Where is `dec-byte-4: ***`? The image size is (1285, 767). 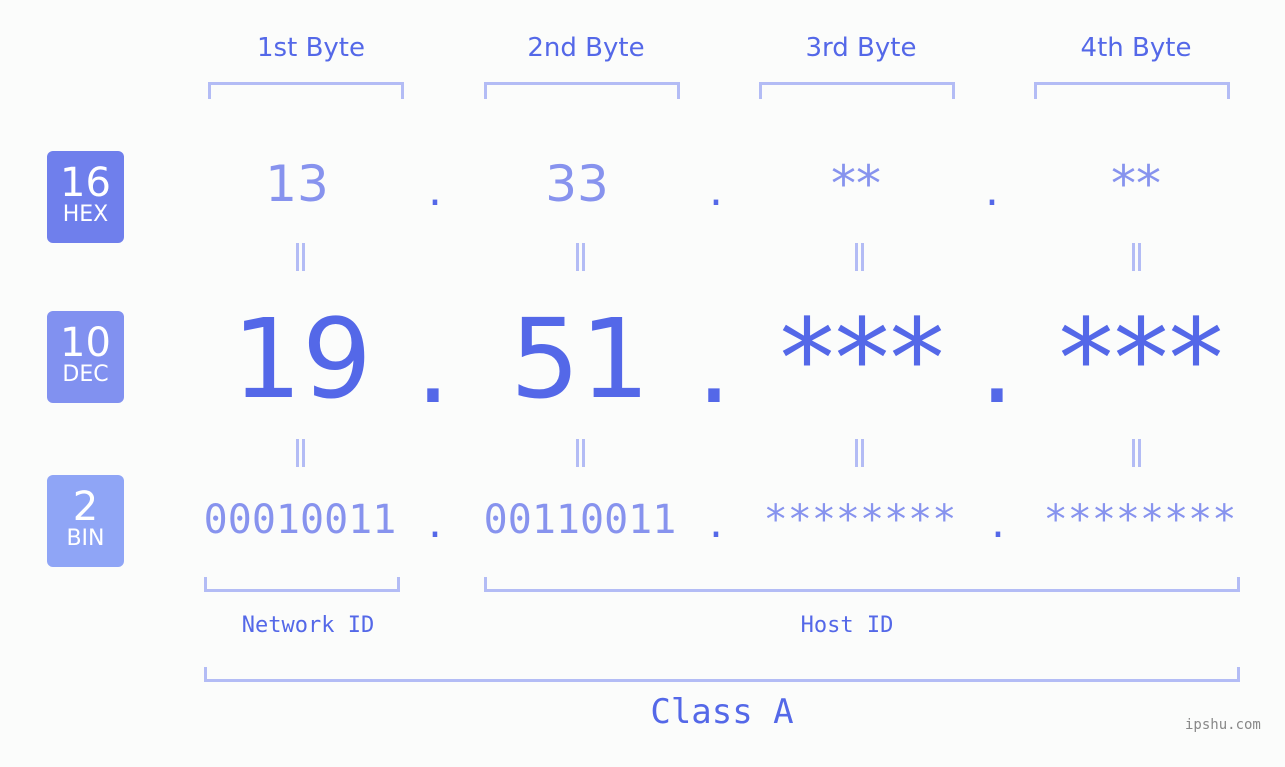
dec-byte-4: *** is located at coordinates (1141, 359).